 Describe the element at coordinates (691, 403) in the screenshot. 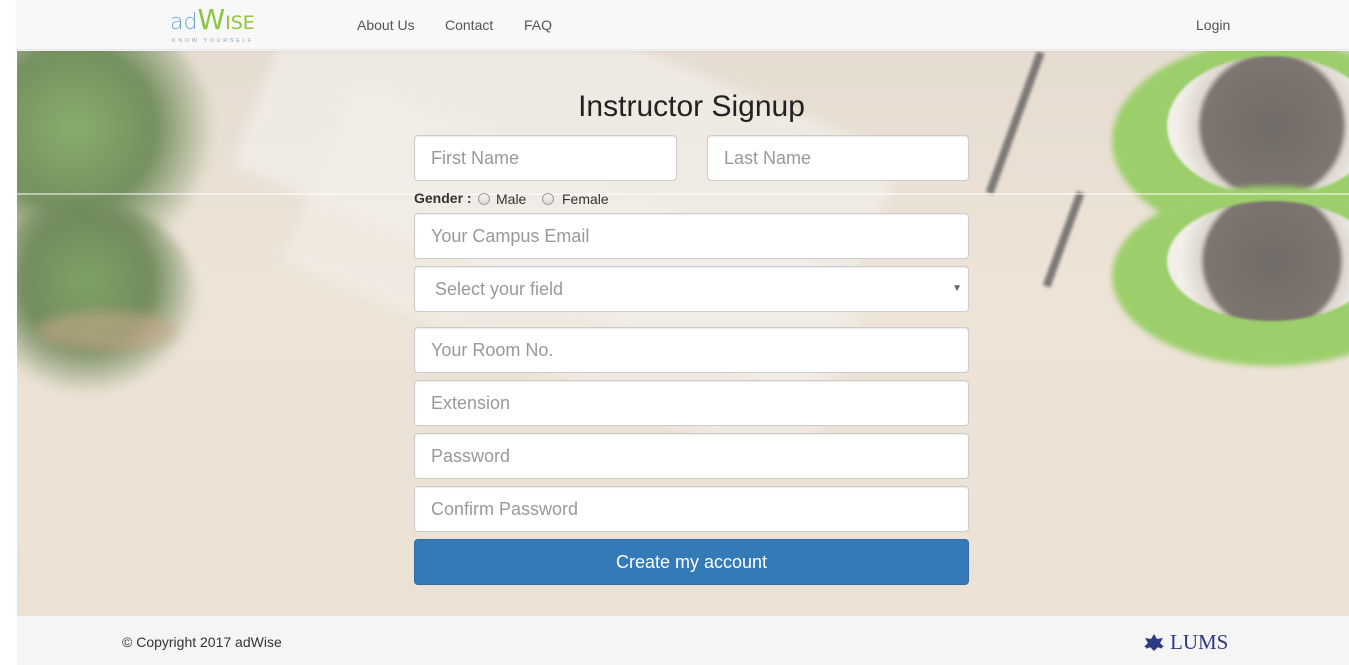

I see `extension-input` at that location.